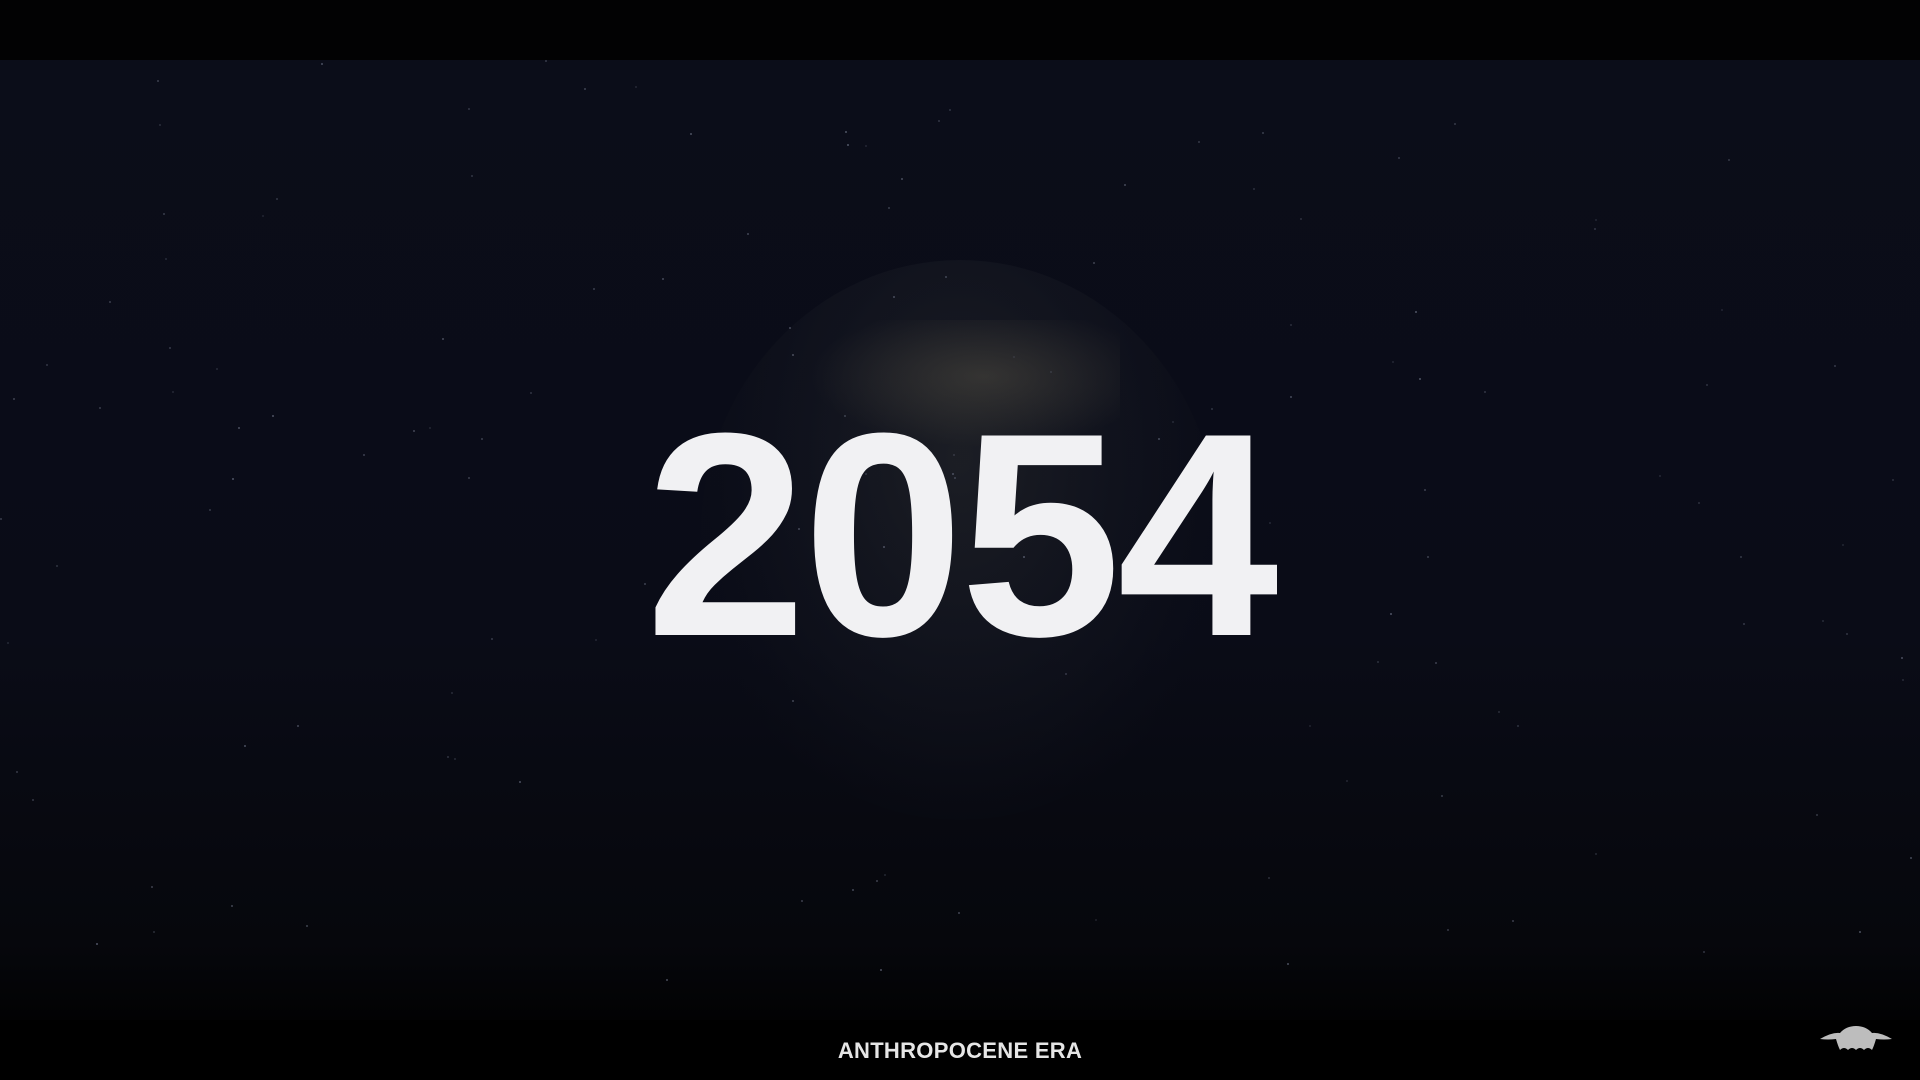 The image size is (1920, 1080). What do you see at coordinates (960, 30) in the screenshot?
I see `letterbox-top` at bounding box center [960, 30].